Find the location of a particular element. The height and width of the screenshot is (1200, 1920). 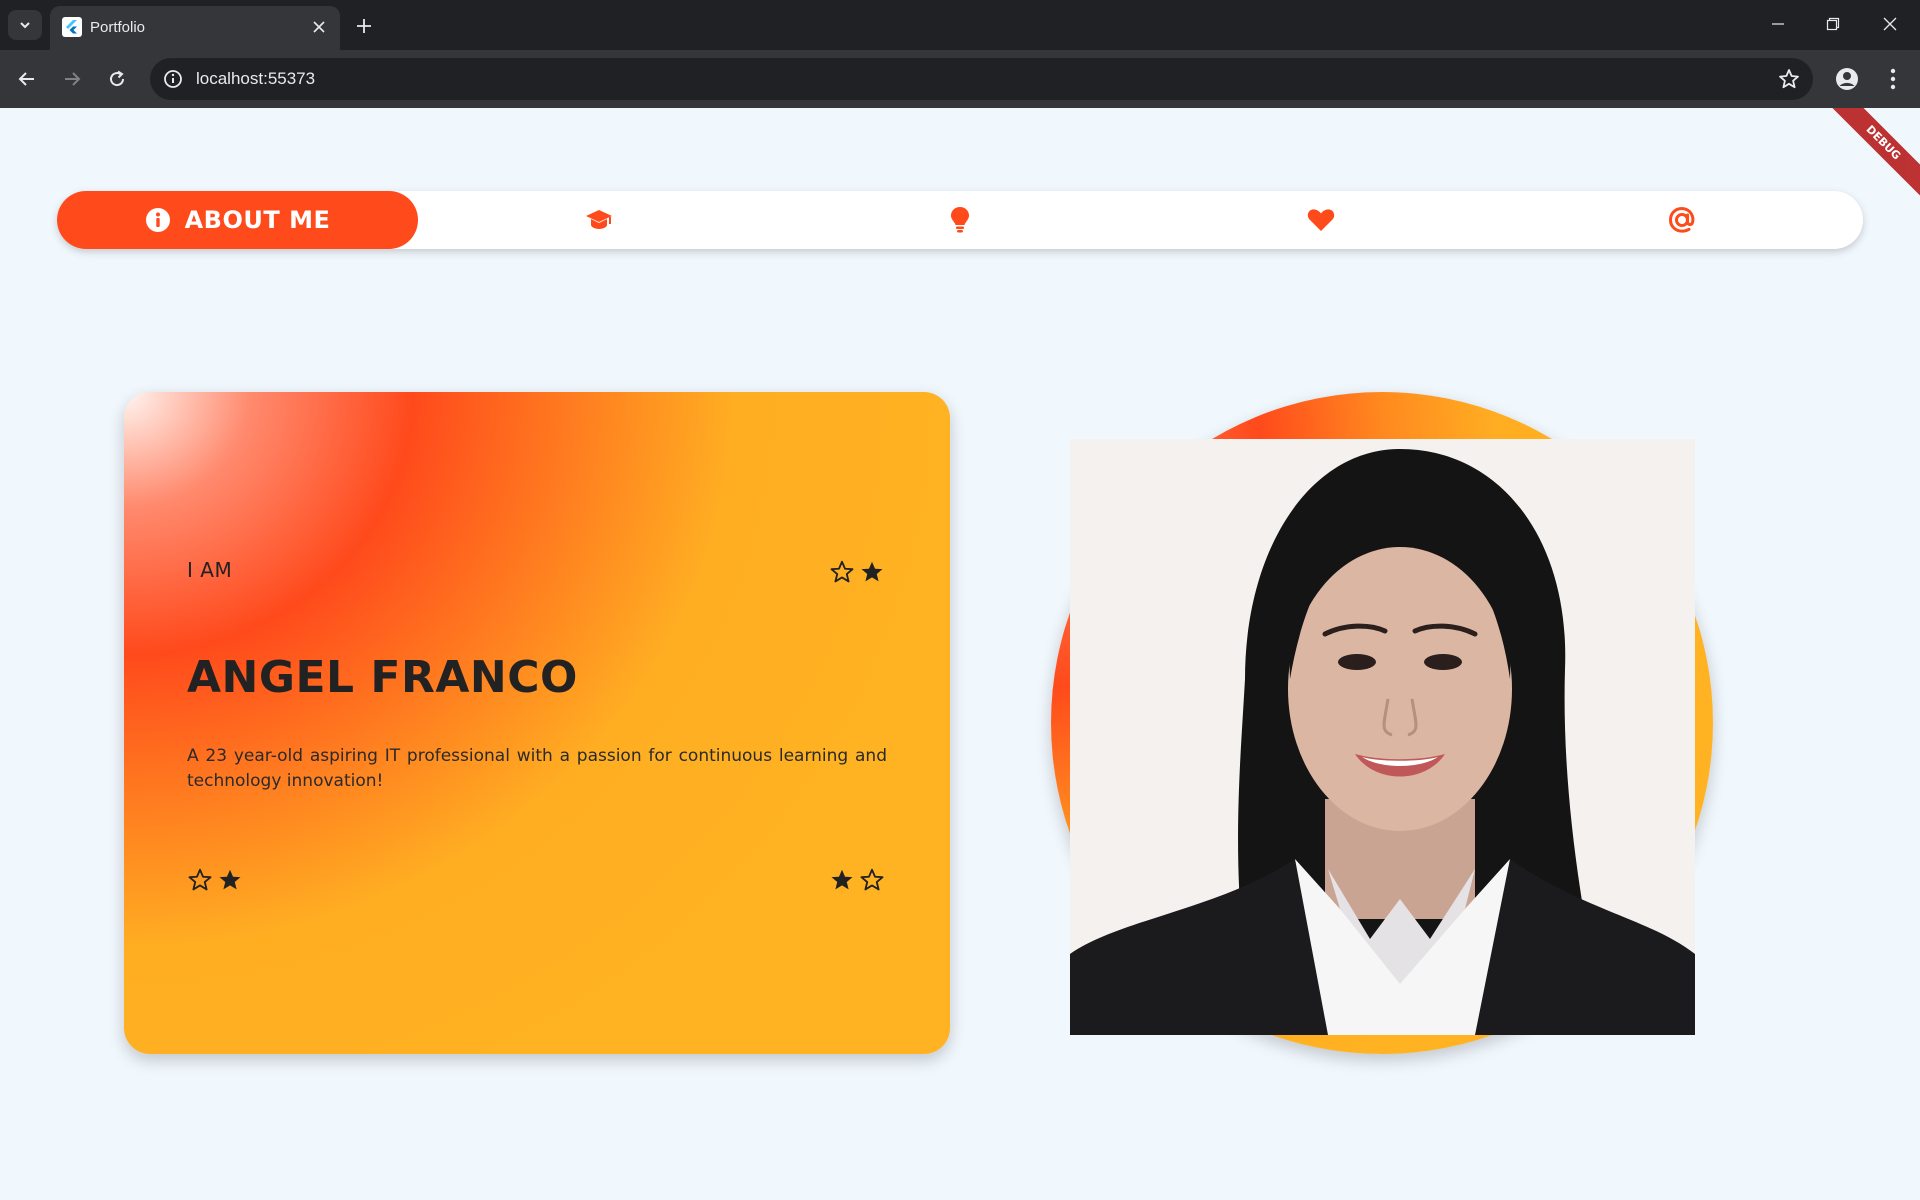

nav-item-skills is located at coordinates (959, 220).